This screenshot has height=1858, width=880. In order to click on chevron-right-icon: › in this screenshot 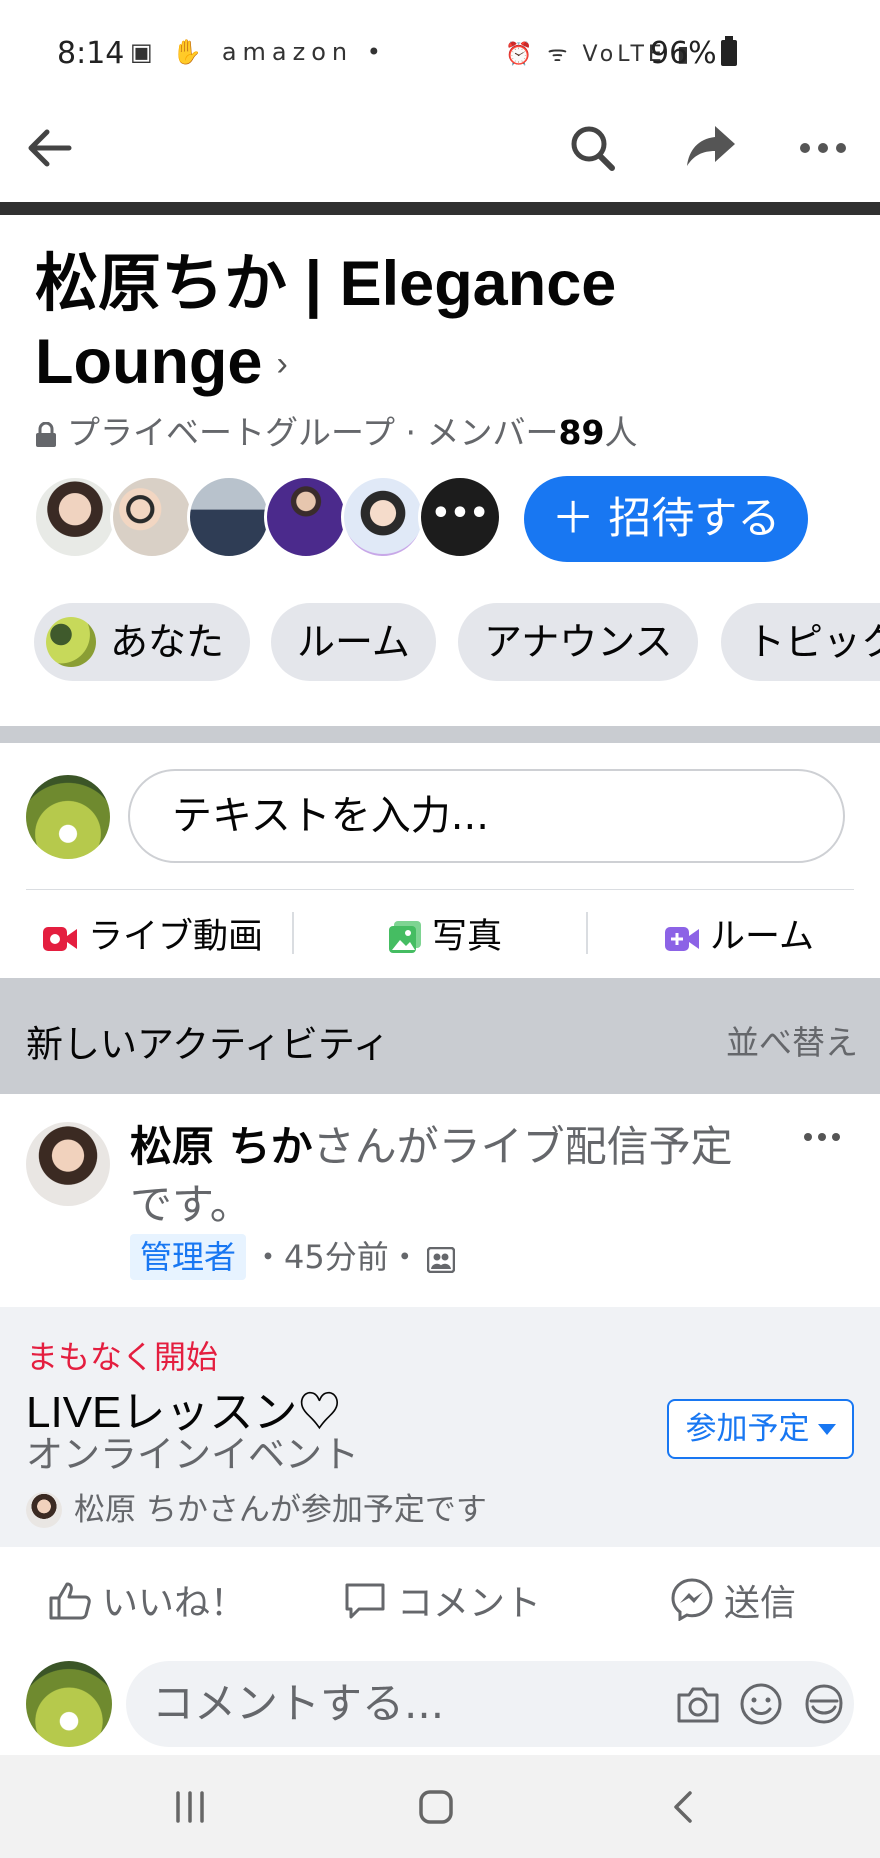, I will do `click(282, 364)`.